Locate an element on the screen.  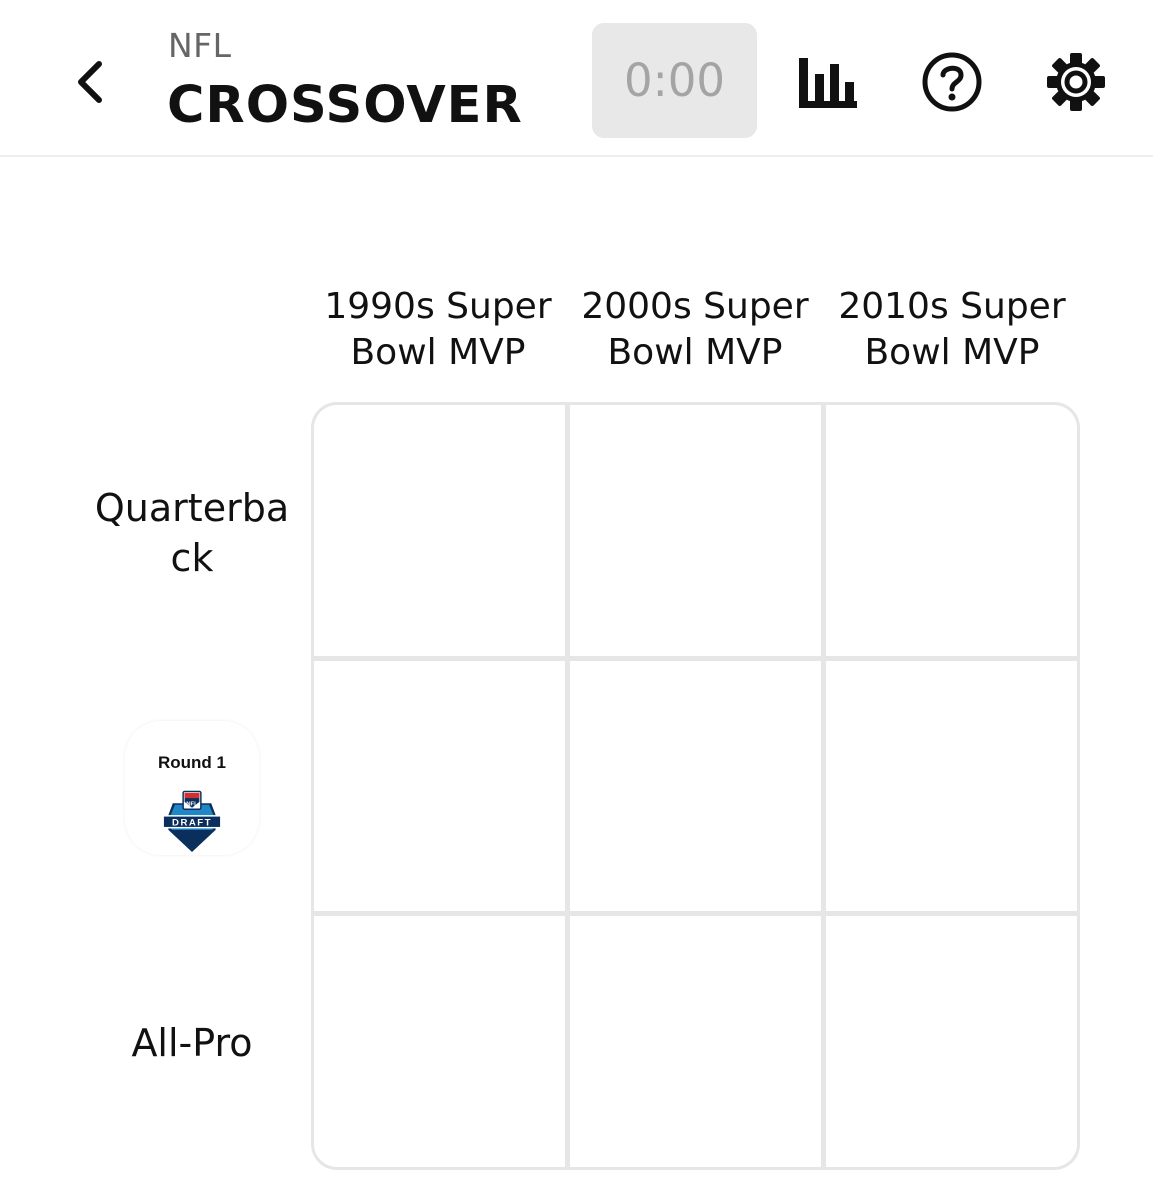
row-header-label: All-Pro is located at coordinates (192, 1042).